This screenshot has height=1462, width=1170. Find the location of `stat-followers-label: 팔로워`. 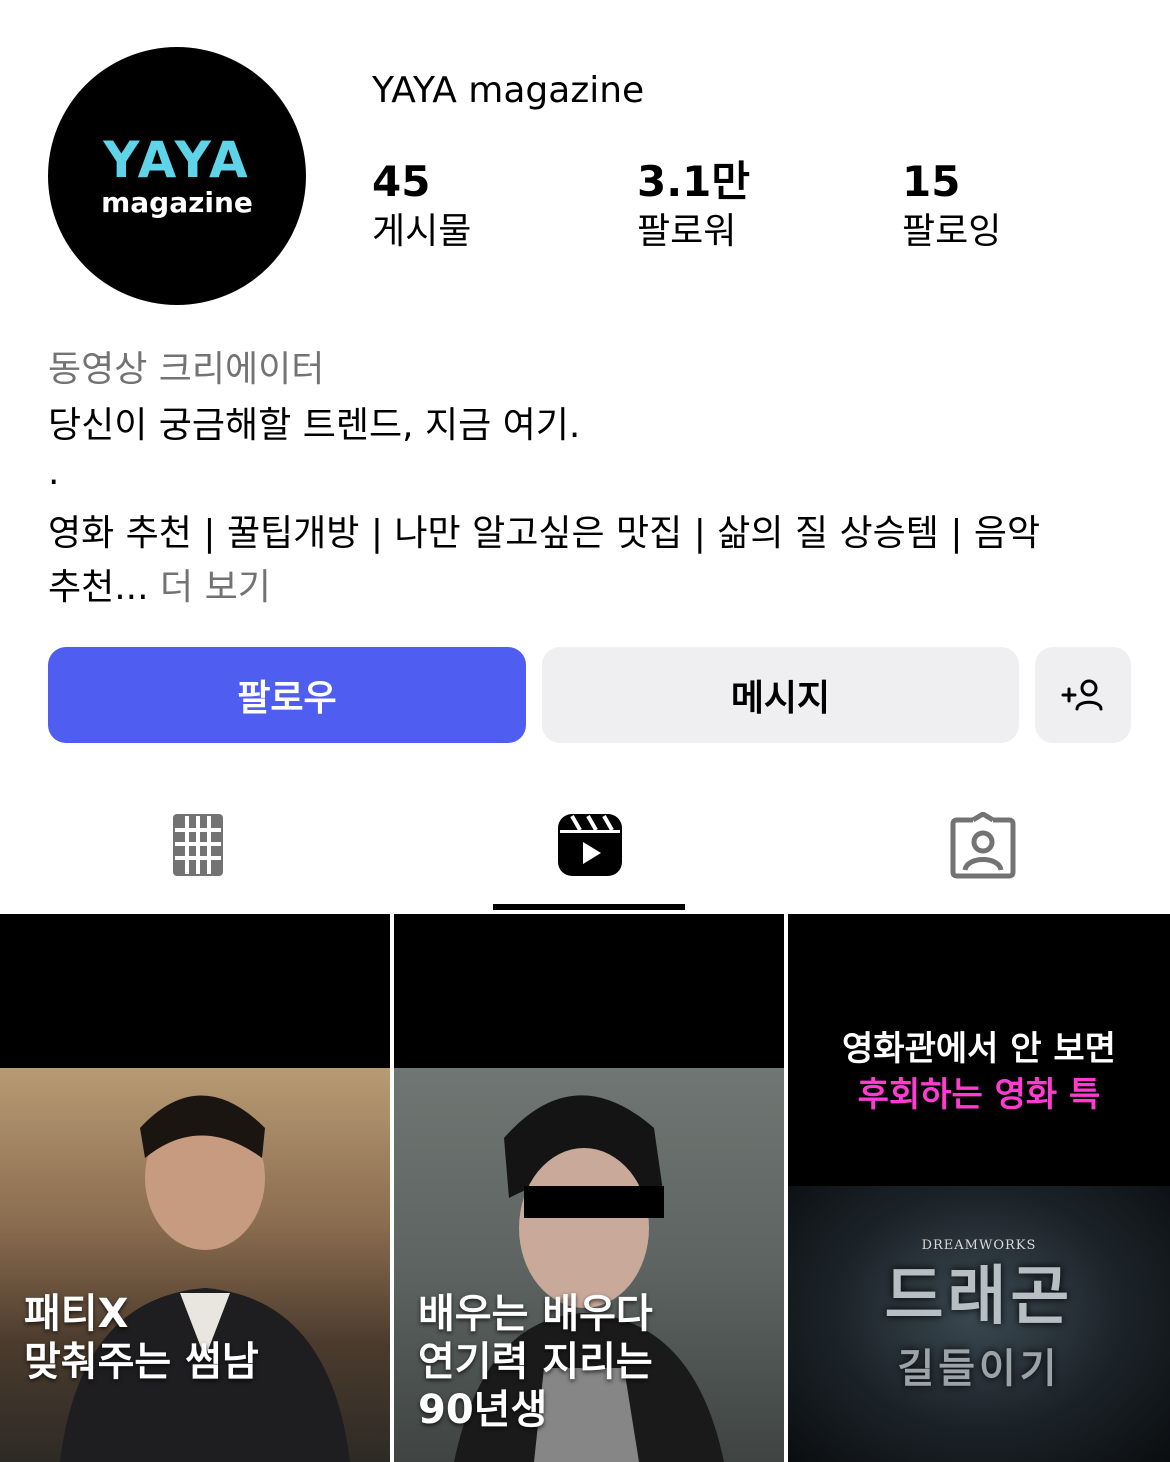

stat-followers-label: 팔로워 is located at coordinates (687, 231).